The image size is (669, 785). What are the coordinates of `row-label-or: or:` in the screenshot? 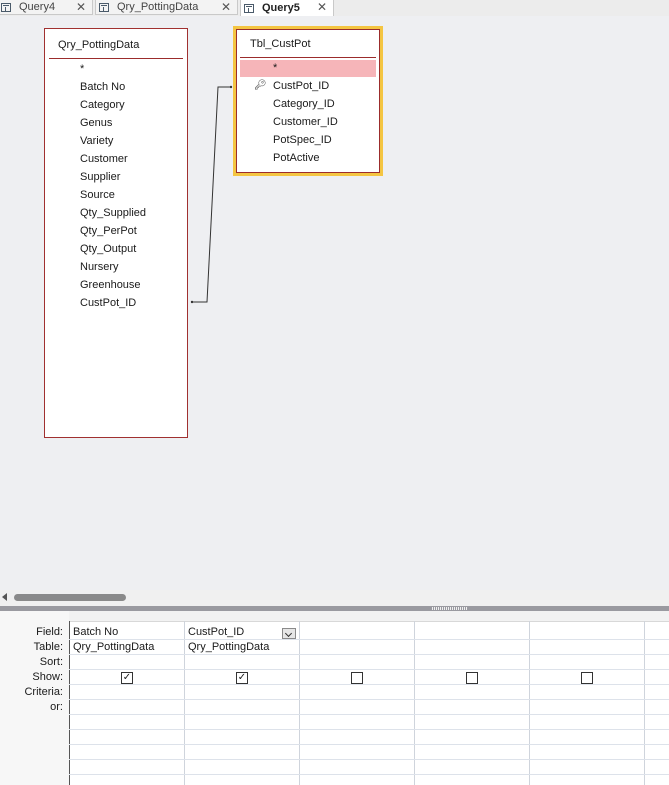 It's located at (56, 707).